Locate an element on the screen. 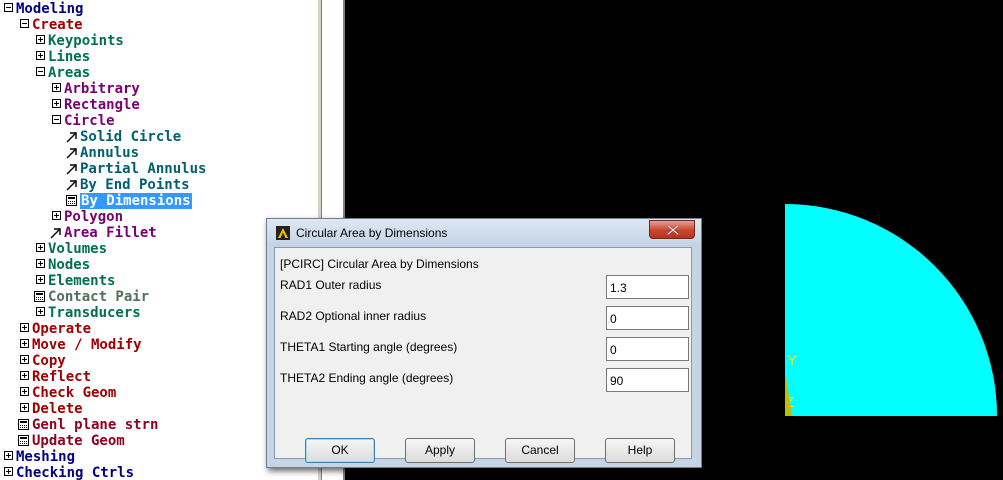  dialog-heading: [PCIRC] Circular Area by Dimensions is located at coordinates (379, 264).